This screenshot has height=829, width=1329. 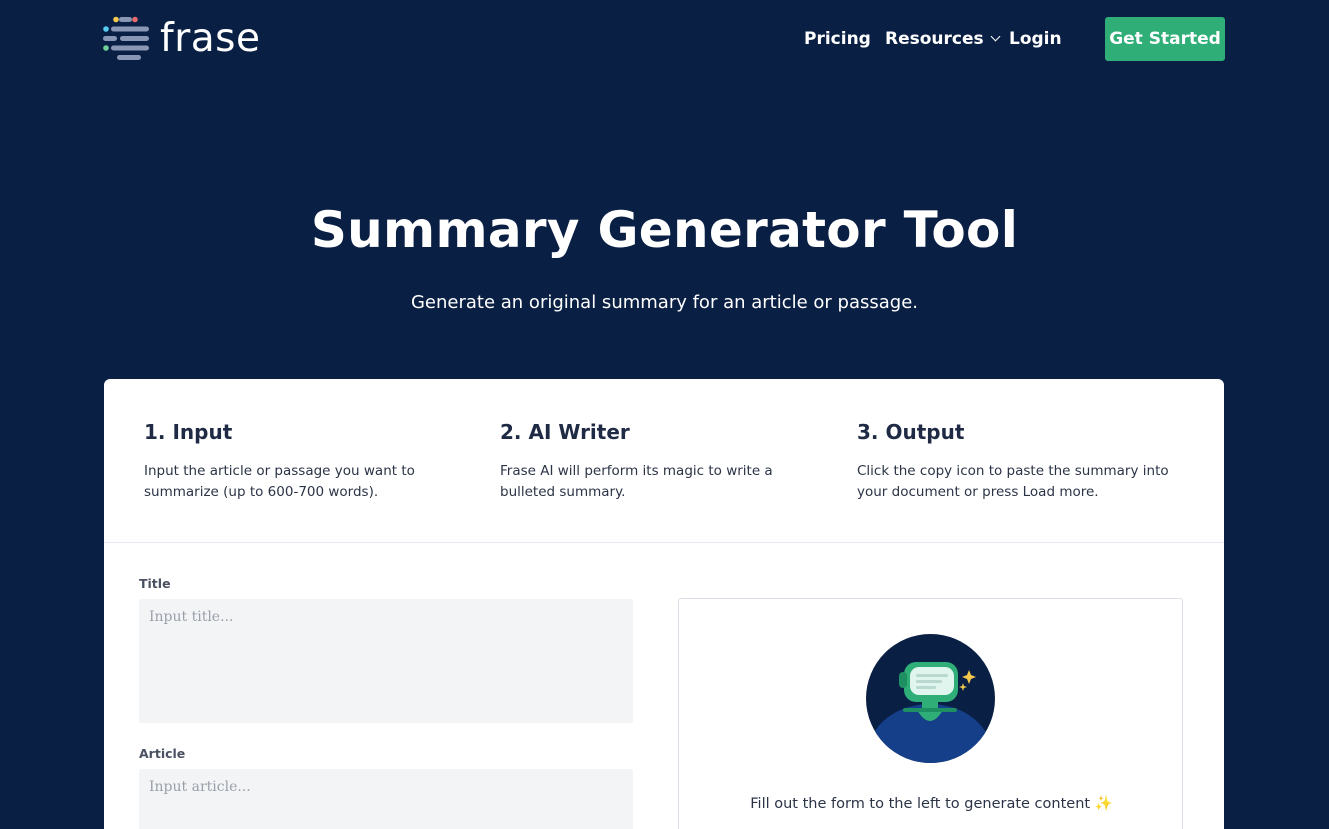 I want to click on nav-pricing-link: Pricing, so click(x=837, y=39).